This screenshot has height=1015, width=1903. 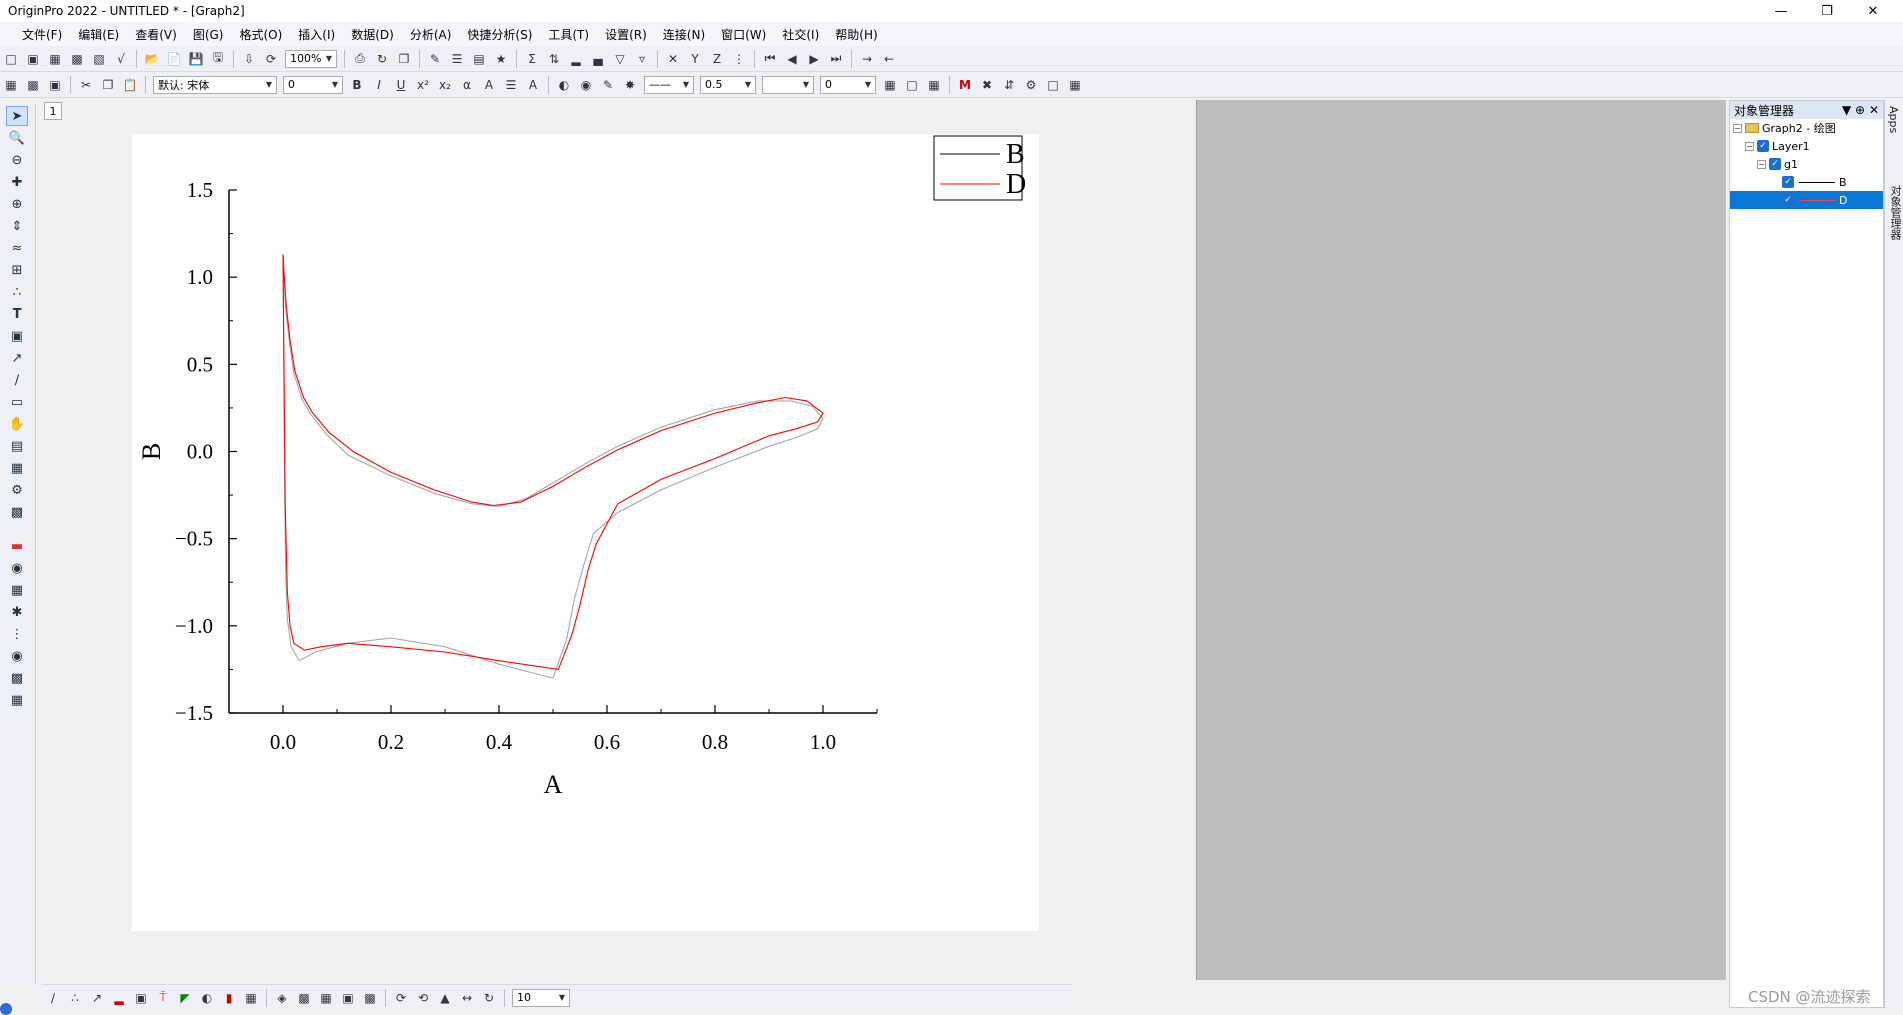 I want to click on set-z-icon: Z, so click(x=717, y=59).